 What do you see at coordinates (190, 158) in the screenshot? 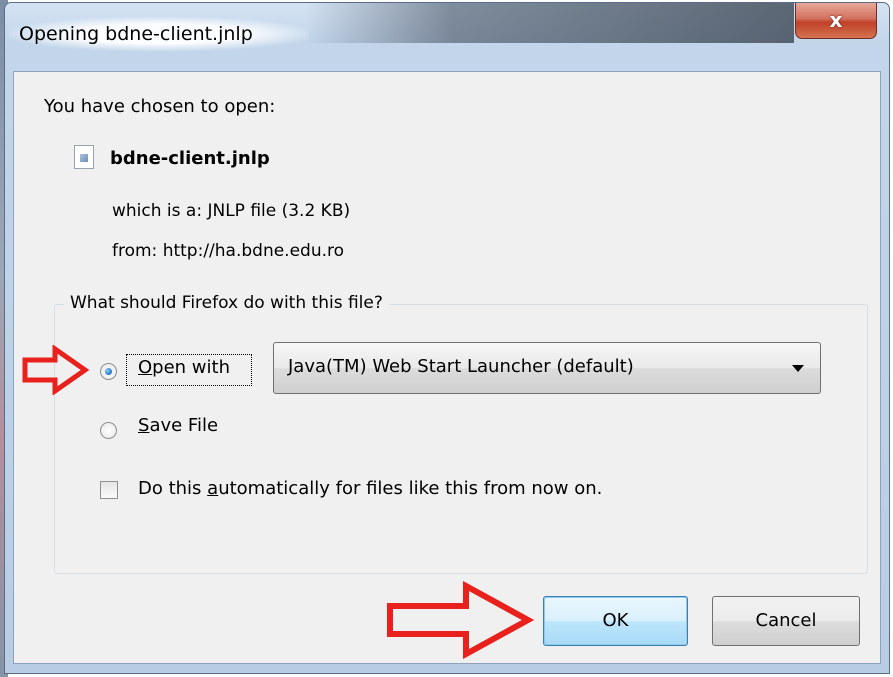
I see `file-name: bdne-client.jnlp` at bounding box center [190, 158].